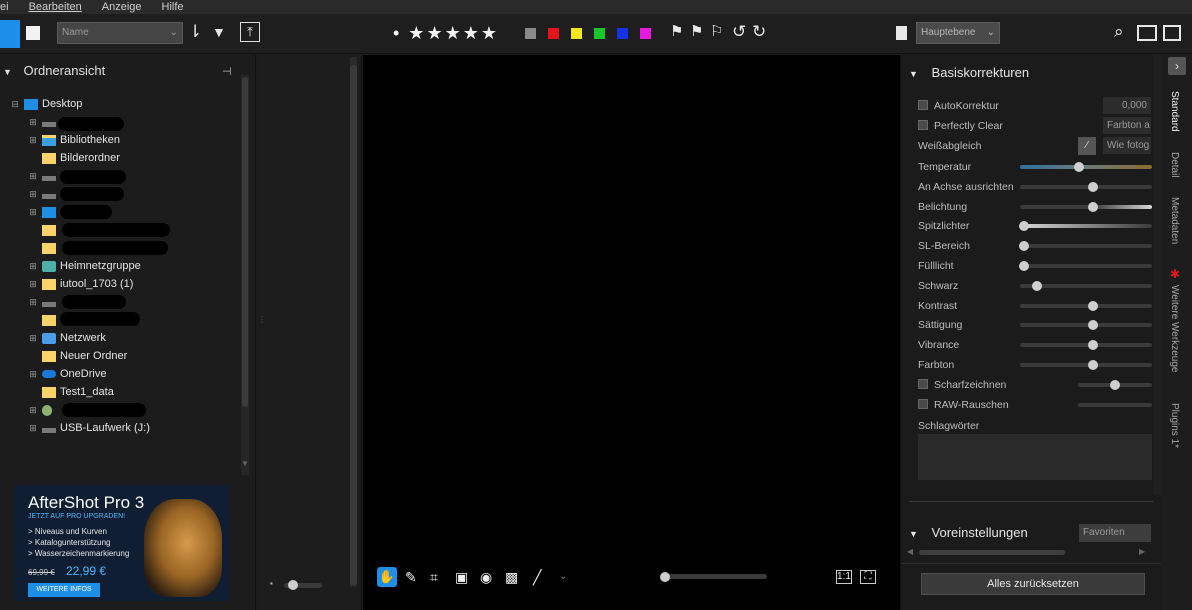  What do you see at coordinates (844, 577) in the screenshot?
I see `actual-size-icon: 1:1` at bounding box center [844, 577].